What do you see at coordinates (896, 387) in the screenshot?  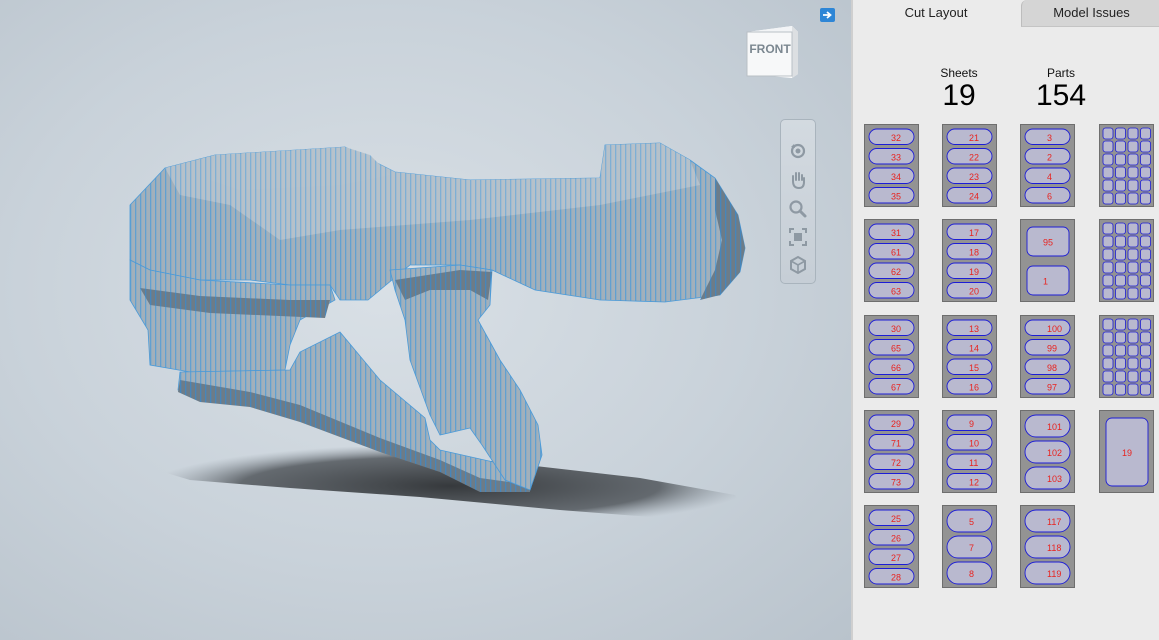 I see `part-label: 67` at bounding box center [896, 387].